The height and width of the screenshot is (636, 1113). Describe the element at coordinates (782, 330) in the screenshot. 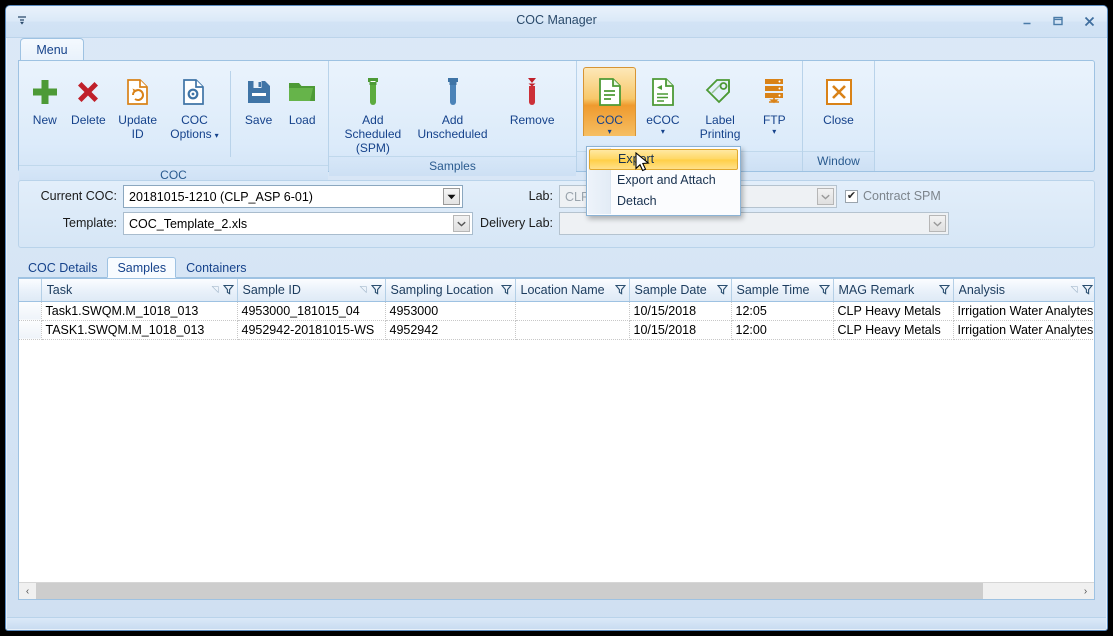

I see `cell-sample-time: 12:00` at that location.